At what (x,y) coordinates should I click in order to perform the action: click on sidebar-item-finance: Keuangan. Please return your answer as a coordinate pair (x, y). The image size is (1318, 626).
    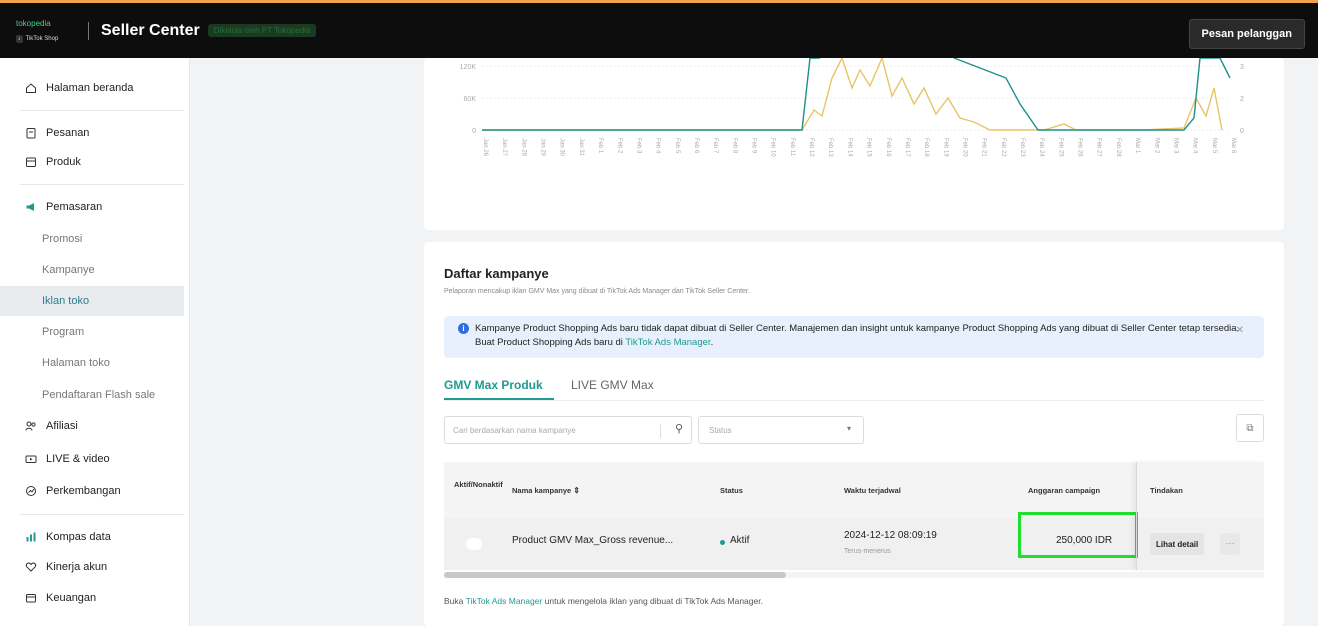
    Looking at the image, I should click on (92, 598).